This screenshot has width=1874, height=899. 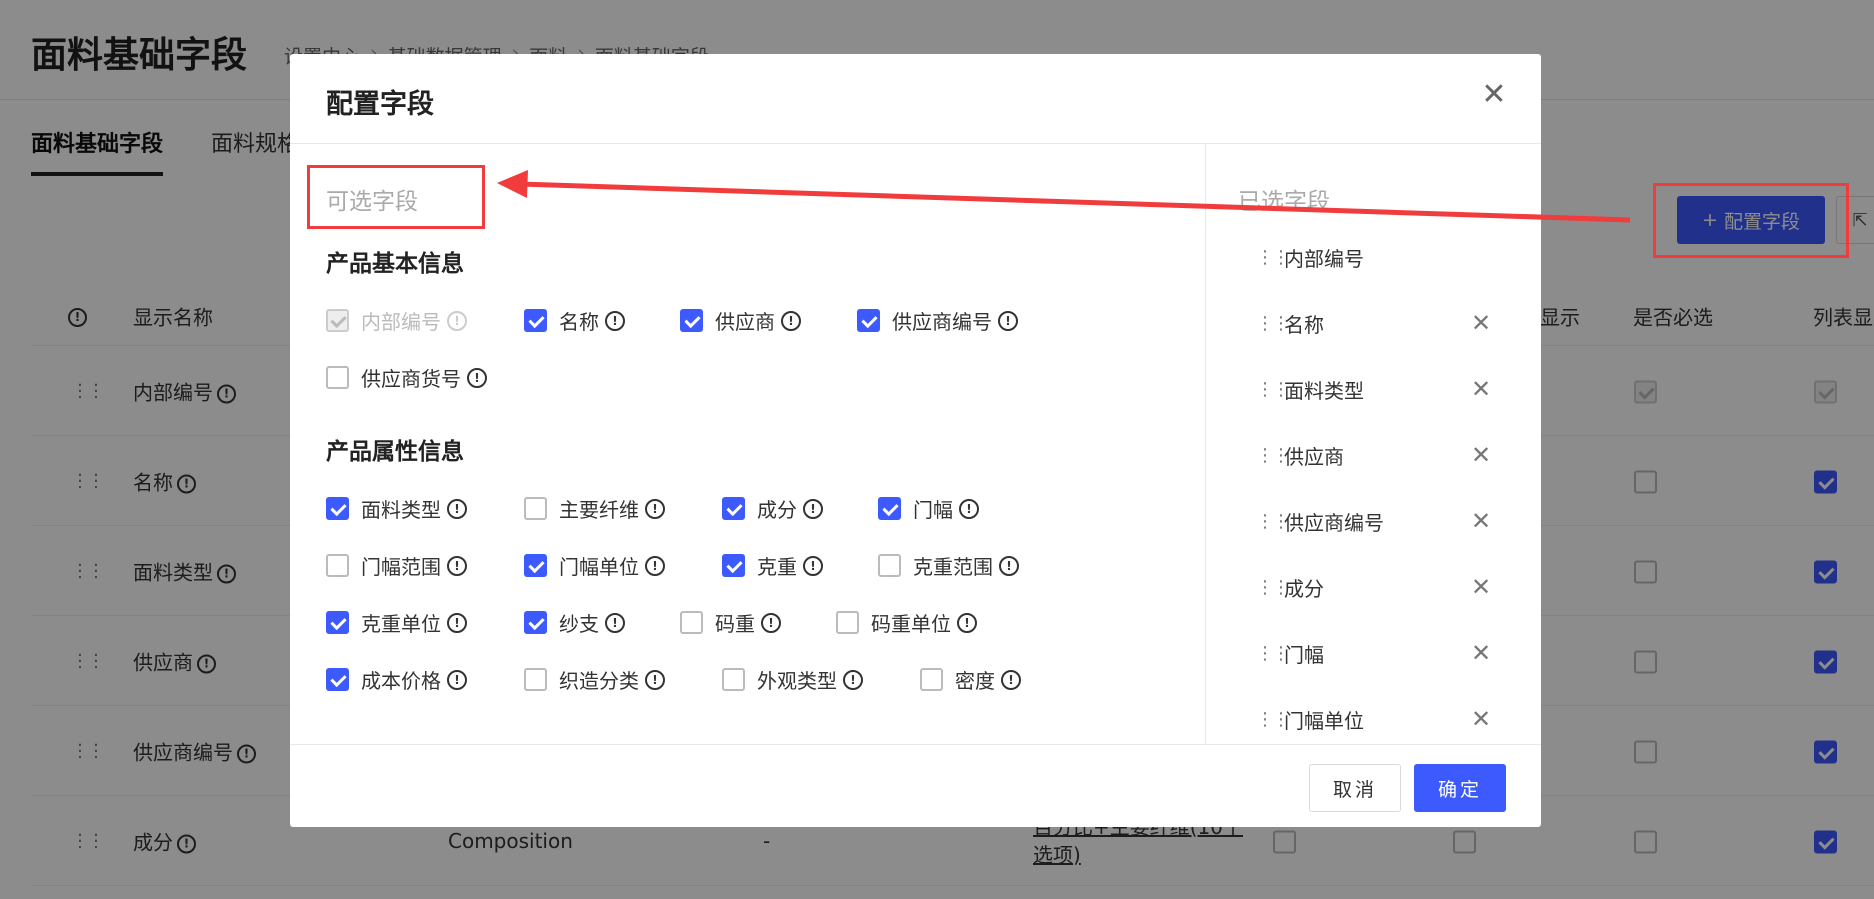 What do you see at coordinates (401, 322) in the screenshot?
I see `field-label: 内部编号` at bounding box center [401, 322].